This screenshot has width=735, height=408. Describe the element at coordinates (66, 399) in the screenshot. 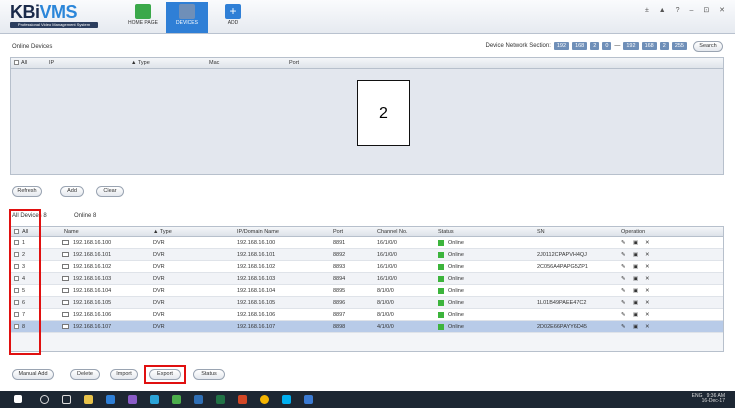

I see `task-view-icon` at that location.